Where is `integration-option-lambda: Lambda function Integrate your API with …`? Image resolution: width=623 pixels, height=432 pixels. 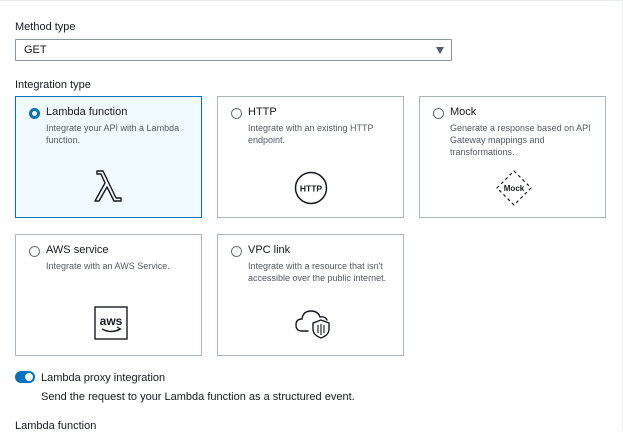 integration-option-lambda: Lambda function Integrate your API with … is located at coordinates (108, 157).